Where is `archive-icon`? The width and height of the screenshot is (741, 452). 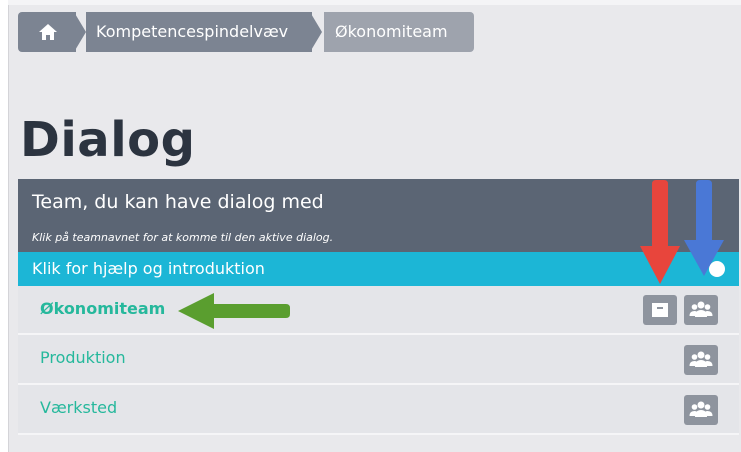
archive-icon is located at coordinates (660, 310).